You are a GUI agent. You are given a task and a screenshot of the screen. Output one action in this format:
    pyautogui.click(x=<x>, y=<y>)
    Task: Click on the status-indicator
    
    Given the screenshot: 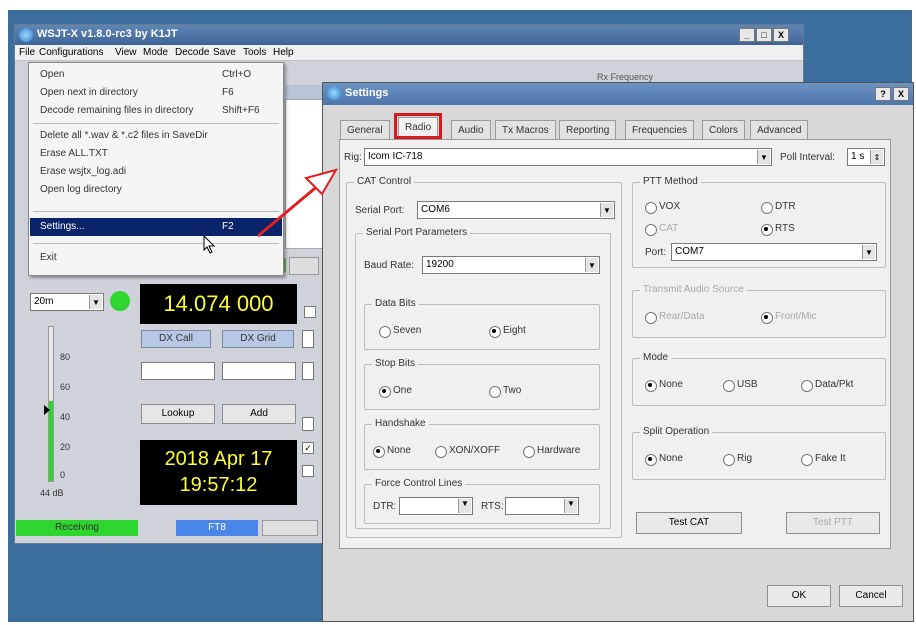 What is the action you would take?
    pyautogui.click(x=120, y=301)
    